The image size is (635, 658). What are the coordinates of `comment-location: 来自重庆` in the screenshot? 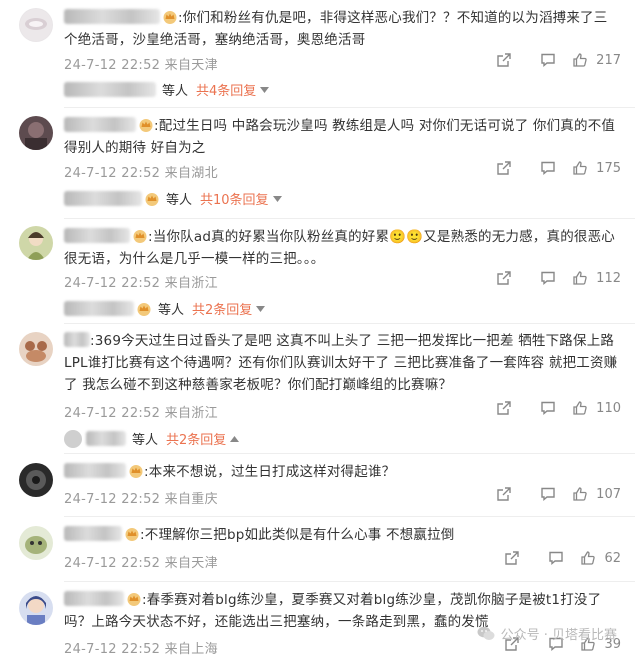 It's located at (191, 499).